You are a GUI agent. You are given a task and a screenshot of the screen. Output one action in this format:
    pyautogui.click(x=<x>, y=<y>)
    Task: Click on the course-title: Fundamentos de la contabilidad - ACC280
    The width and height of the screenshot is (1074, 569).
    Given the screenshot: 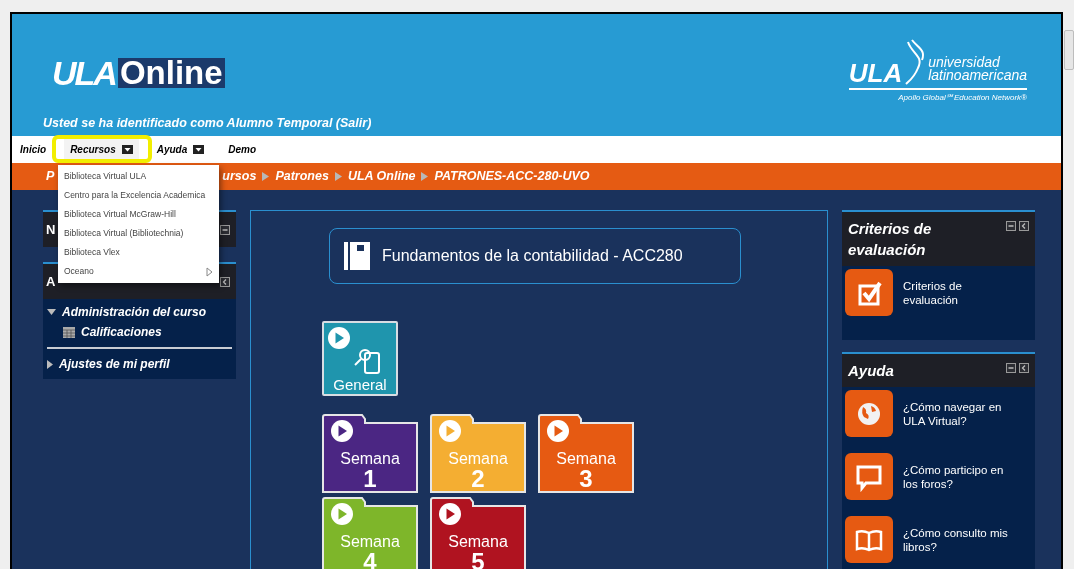 What is the action you would take?
    pyautogui.click(x=532, y=256)
    